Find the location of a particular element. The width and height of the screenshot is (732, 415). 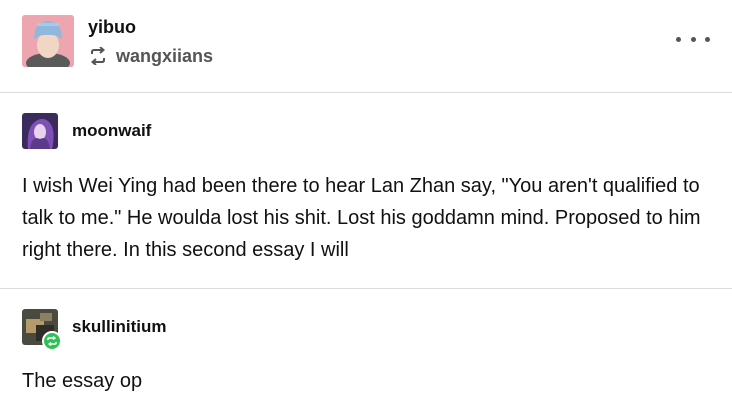

reblog-source: wangxiians is located at coordinates (150, 56).